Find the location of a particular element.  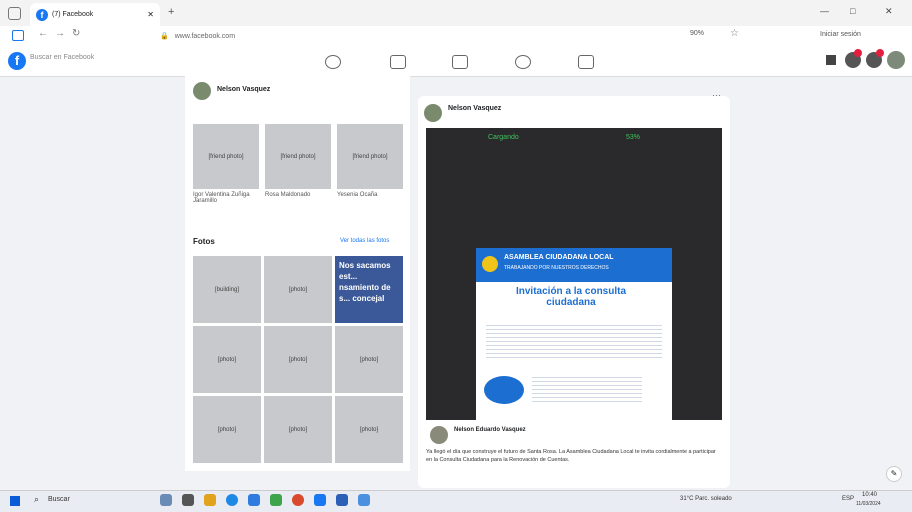

friend-name: Yesenia Ocaña is located at coordinates (370, 195).